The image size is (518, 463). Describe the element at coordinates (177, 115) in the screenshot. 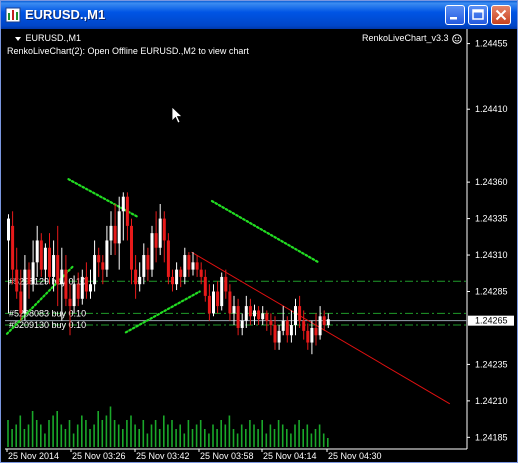

I see `mouse-cursor-icon` at that location.